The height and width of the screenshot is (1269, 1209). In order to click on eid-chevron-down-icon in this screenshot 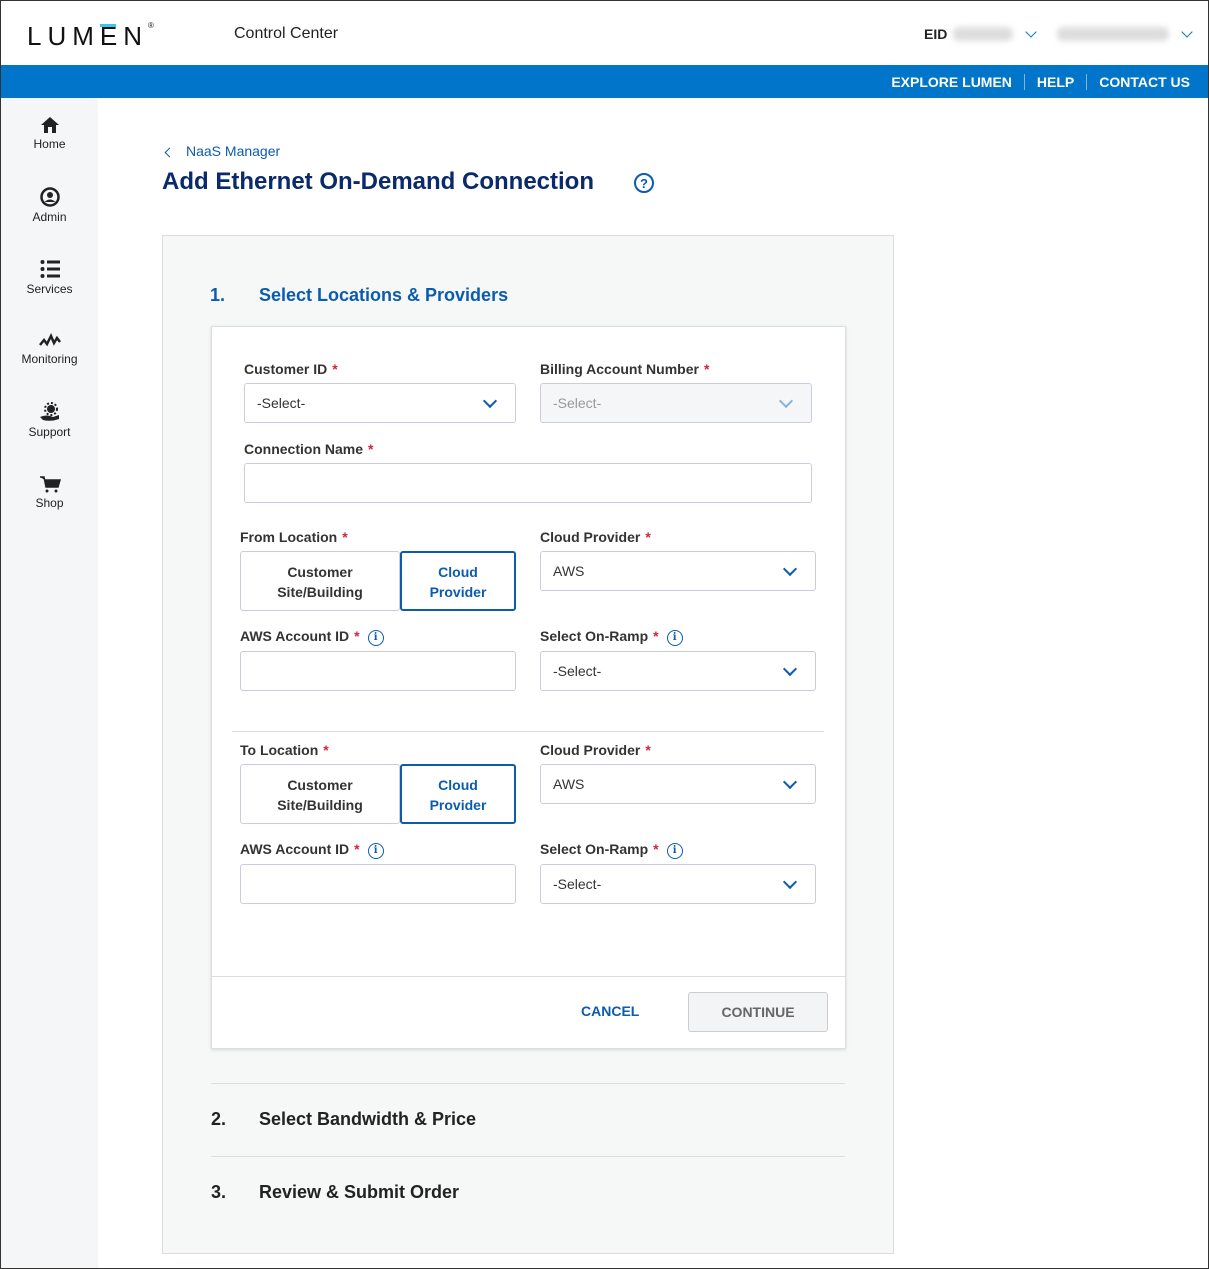, I will do `click(1031, 32)`.